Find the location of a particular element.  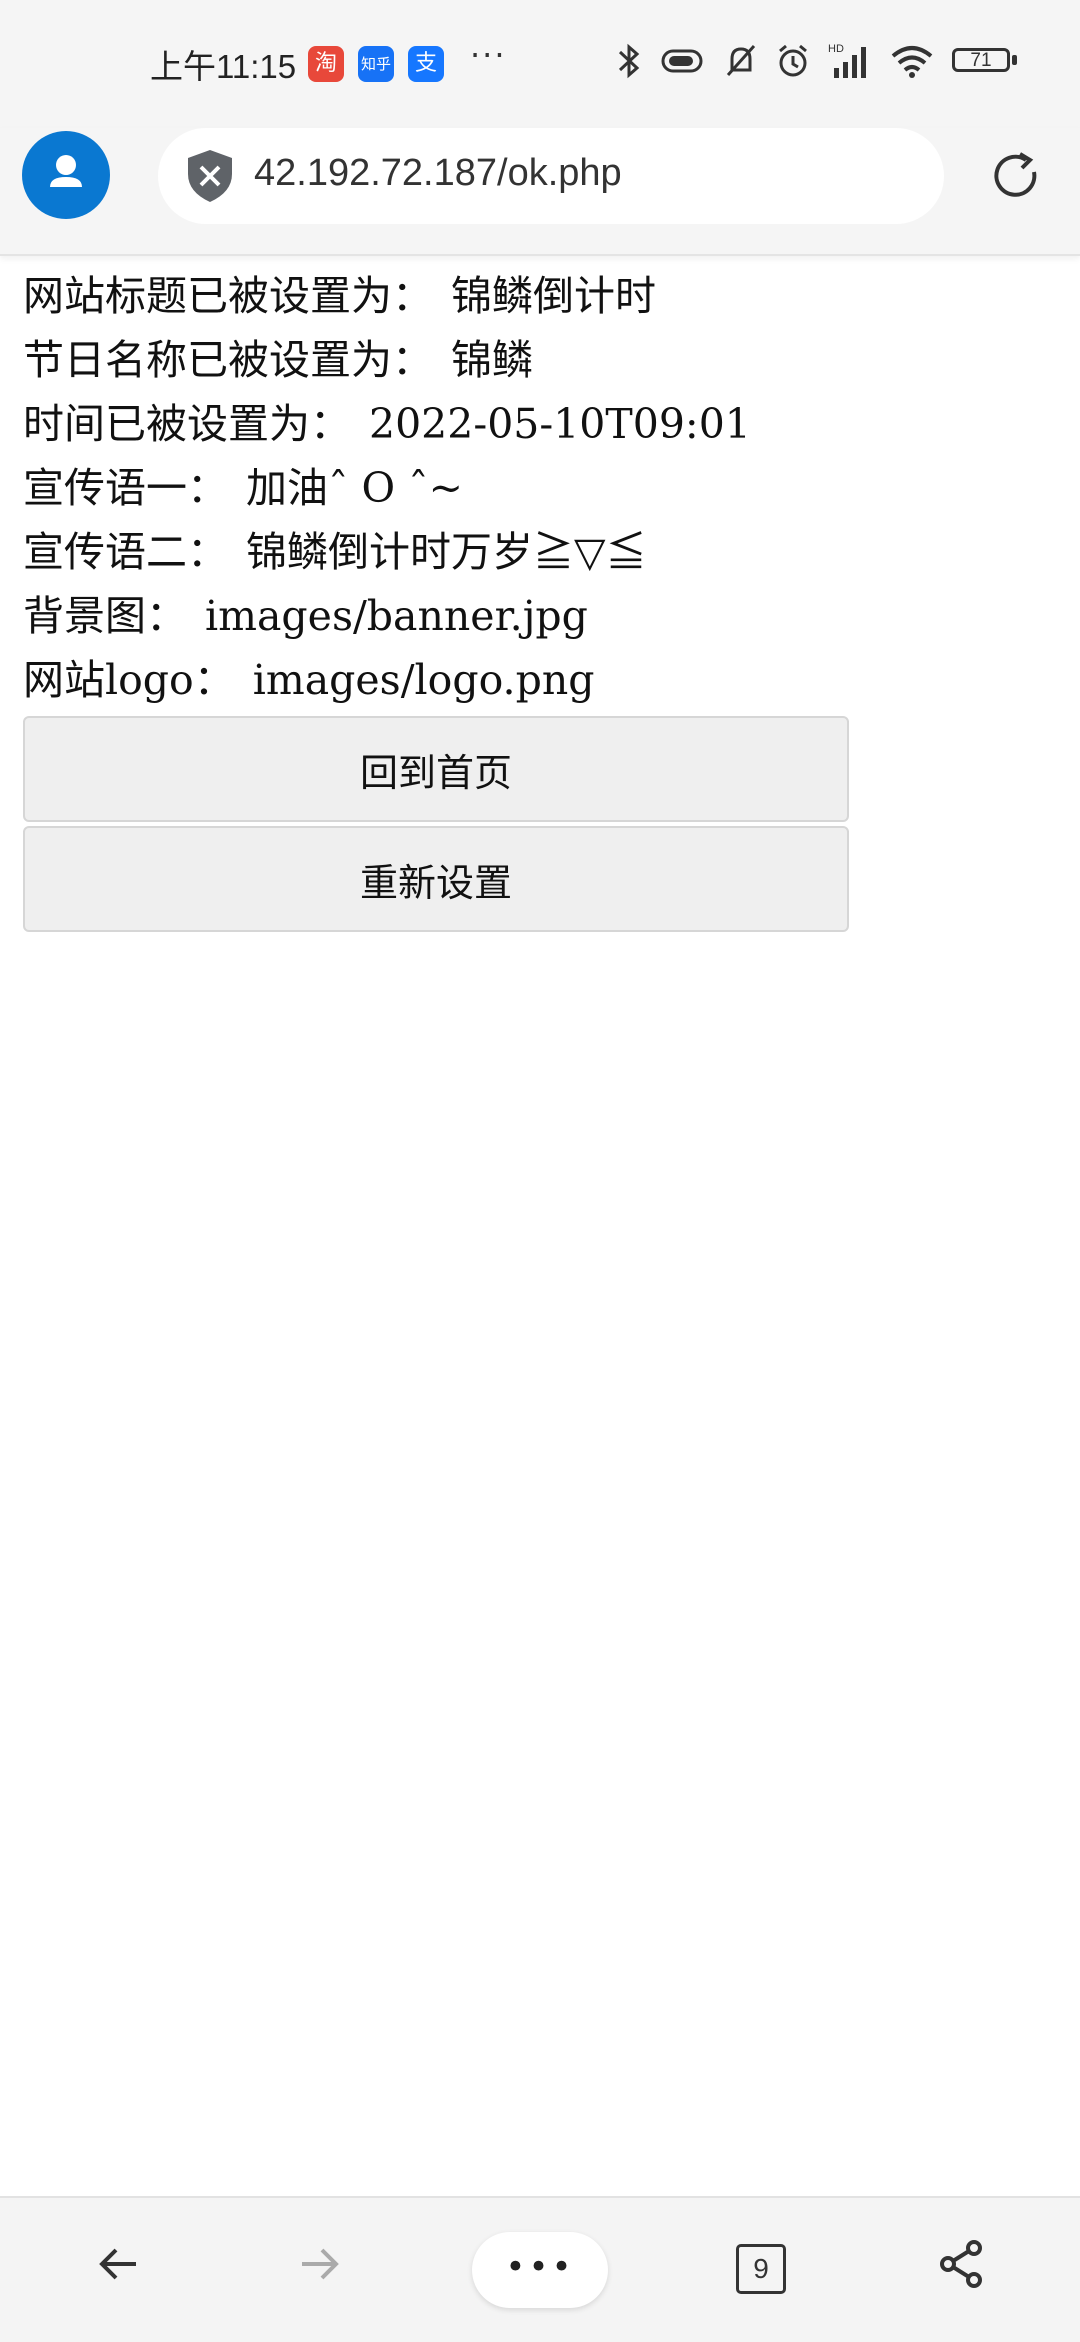

slogan-one-line: 宣传语一： 加油ˆ O ˆ~ is located at coordinates (543, 488).